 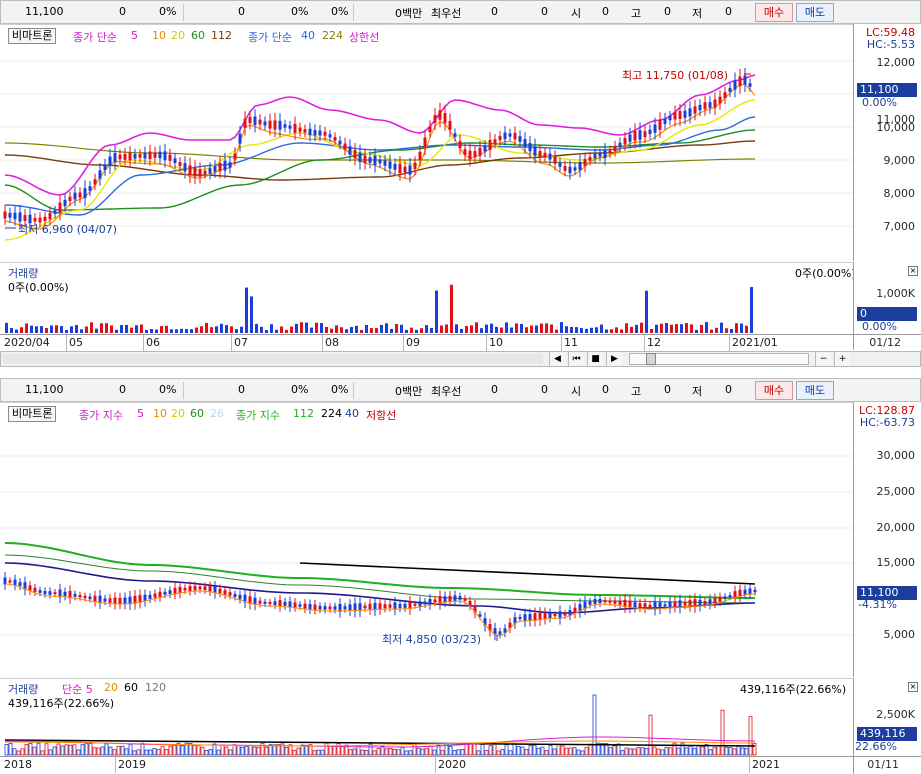 What do you see at coordinates (719, 359) in the screenshot?
I see `zoom-slider` at bounding box center [719, 359].